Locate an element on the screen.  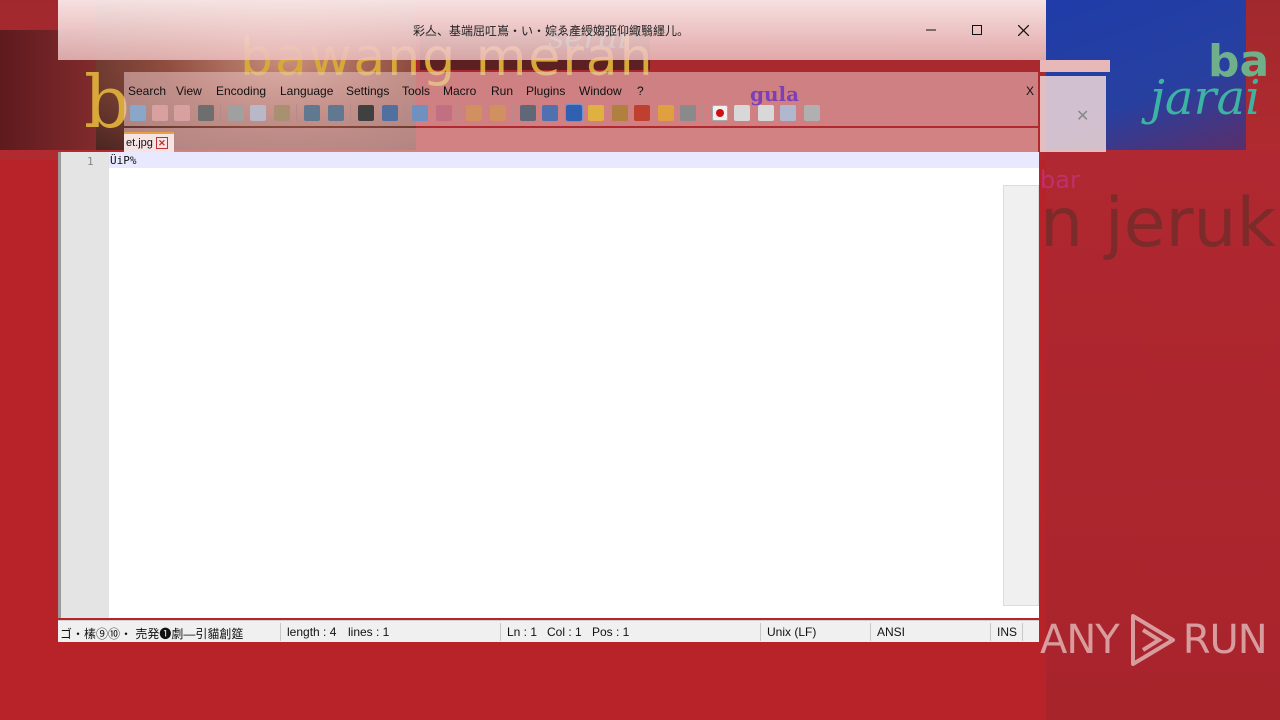
run-macro-multiple-icon is located at coordinates (788, 113).